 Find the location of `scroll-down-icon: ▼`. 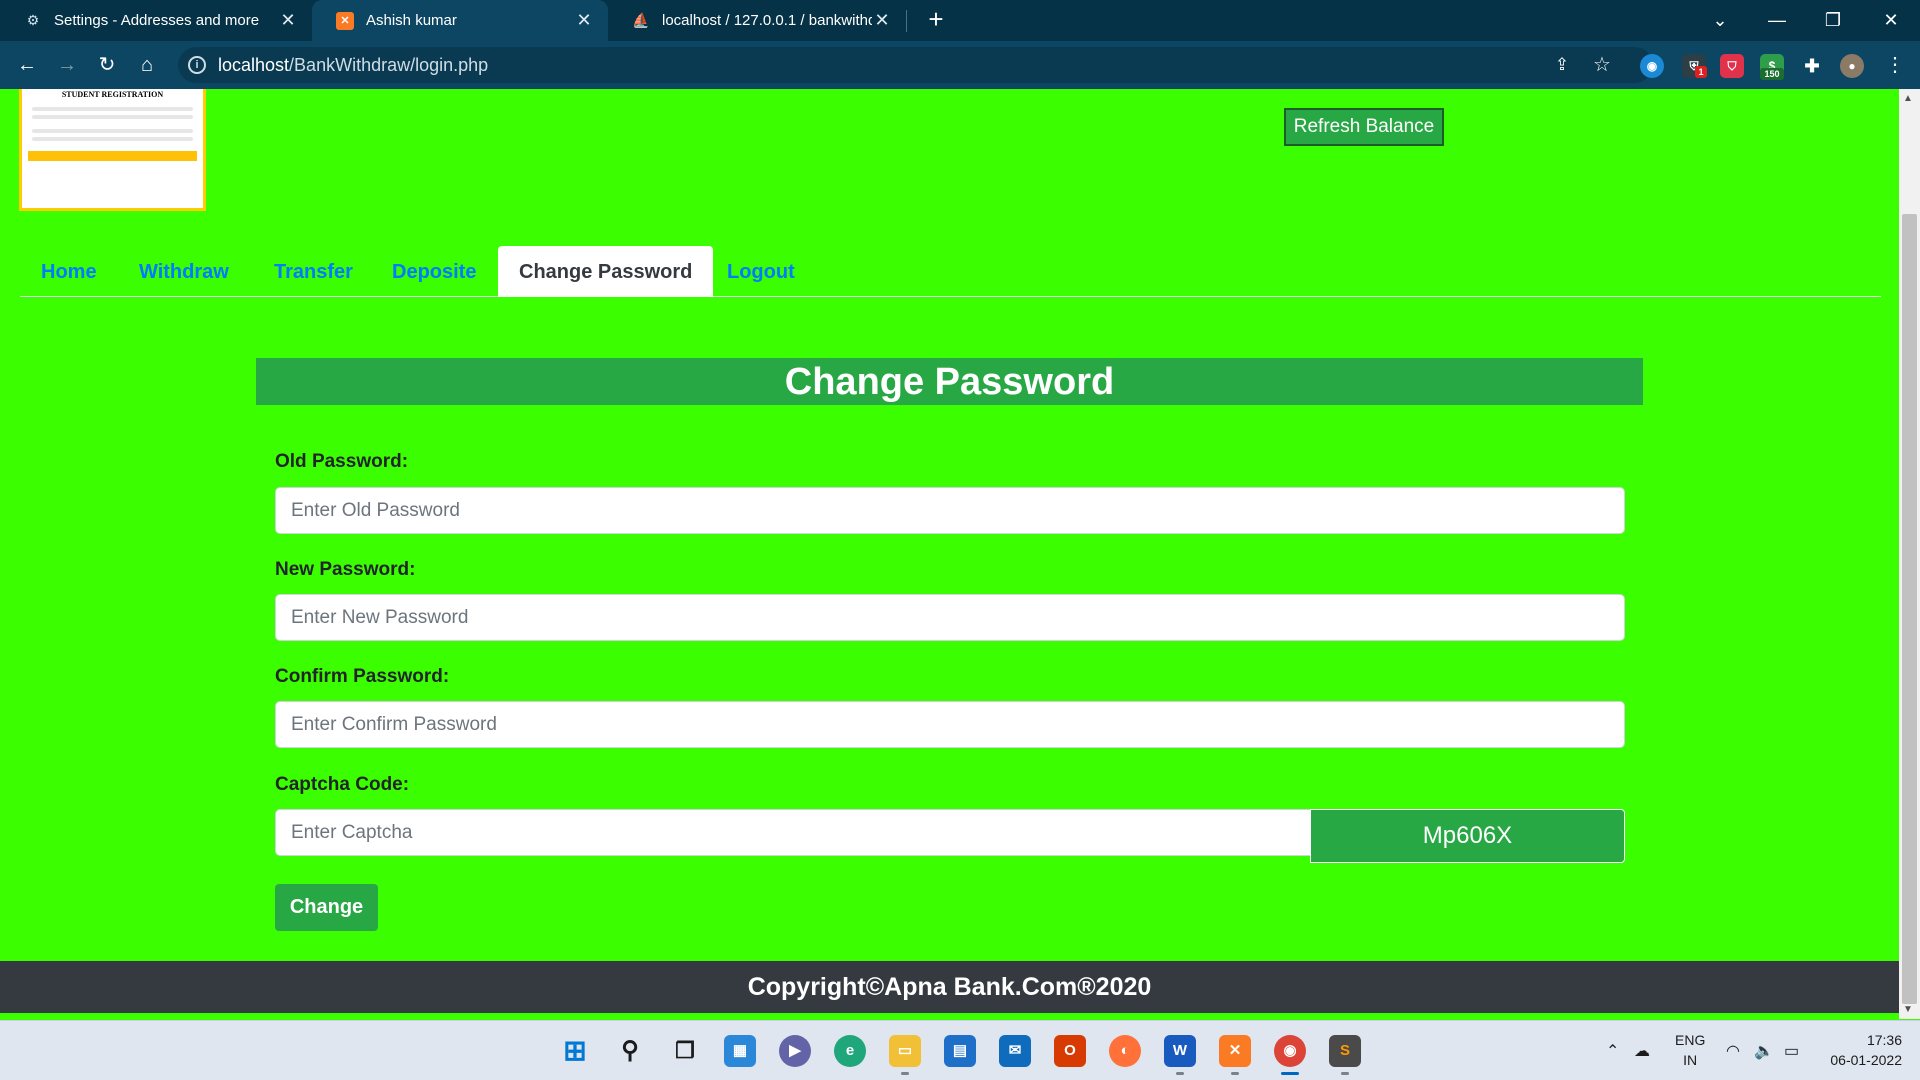

scroll-down-icon: ▼ is located at coordinates (1908, 1009).